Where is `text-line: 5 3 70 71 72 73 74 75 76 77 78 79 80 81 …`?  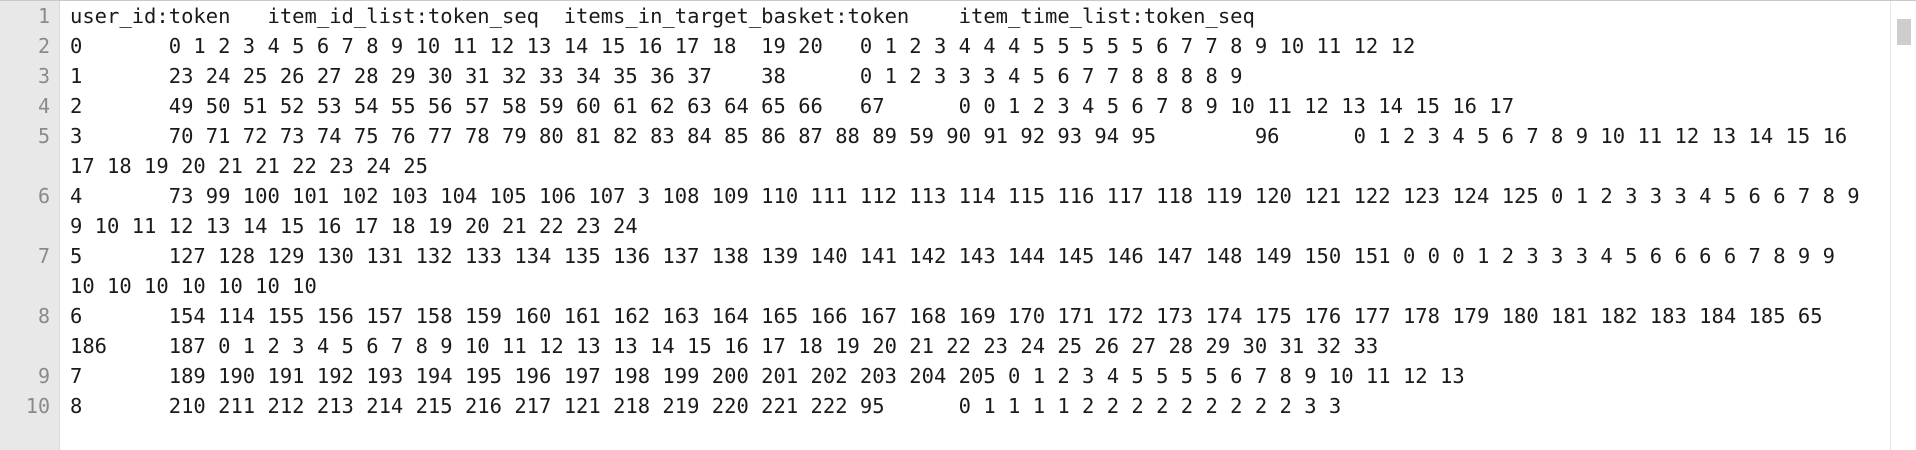
text-line: 5 3 70 71 72 73 74 75 76 77 78 79 80 81 … is located at coordinates (945, 151).